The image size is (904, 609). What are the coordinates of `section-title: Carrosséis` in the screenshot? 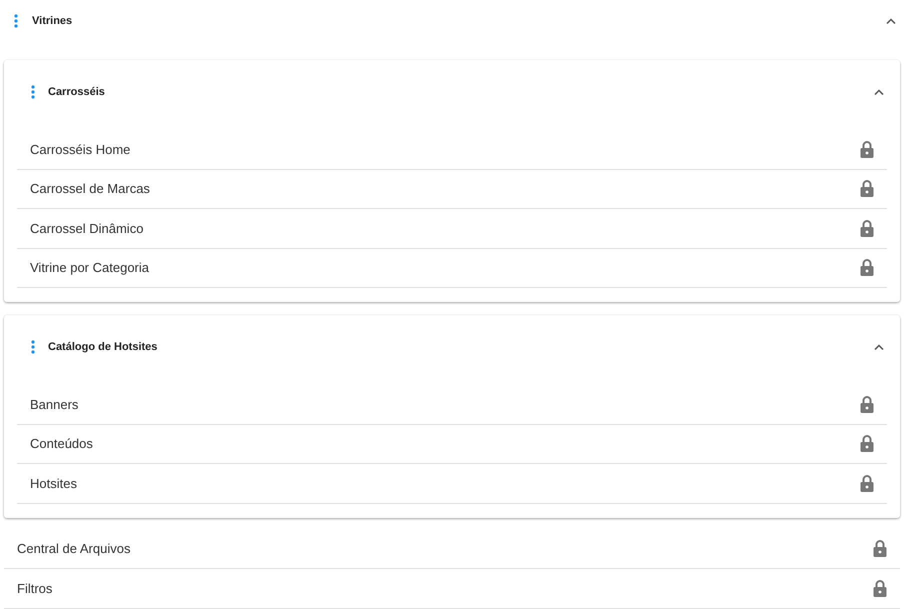 It's located at (77, 92).